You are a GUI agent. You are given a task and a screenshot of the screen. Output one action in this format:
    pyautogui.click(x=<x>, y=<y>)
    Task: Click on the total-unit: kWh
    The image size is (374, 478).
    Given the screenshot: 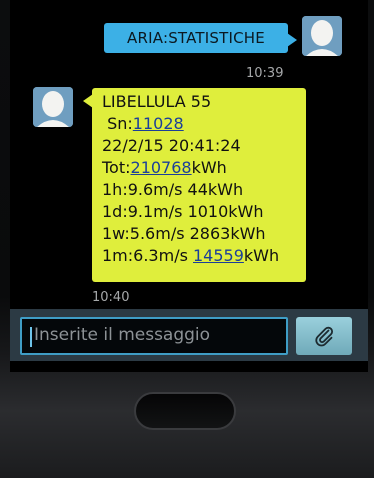 What is the action you would take?
    pyautogui.click(x=209, y=167)
    